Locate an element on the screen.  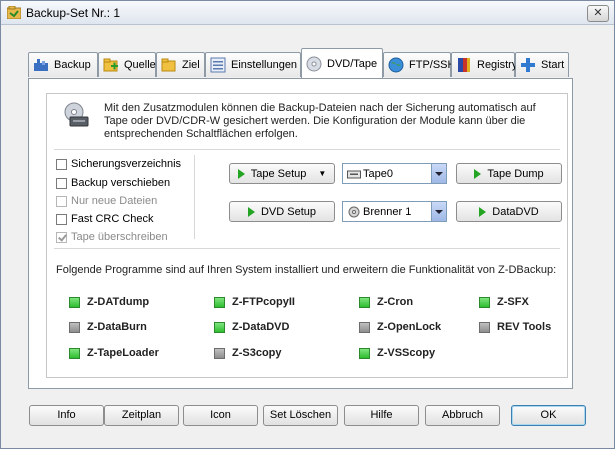
checkbox-fast-crc-check: Fast CRC Check is located at coordinates (105, 219).